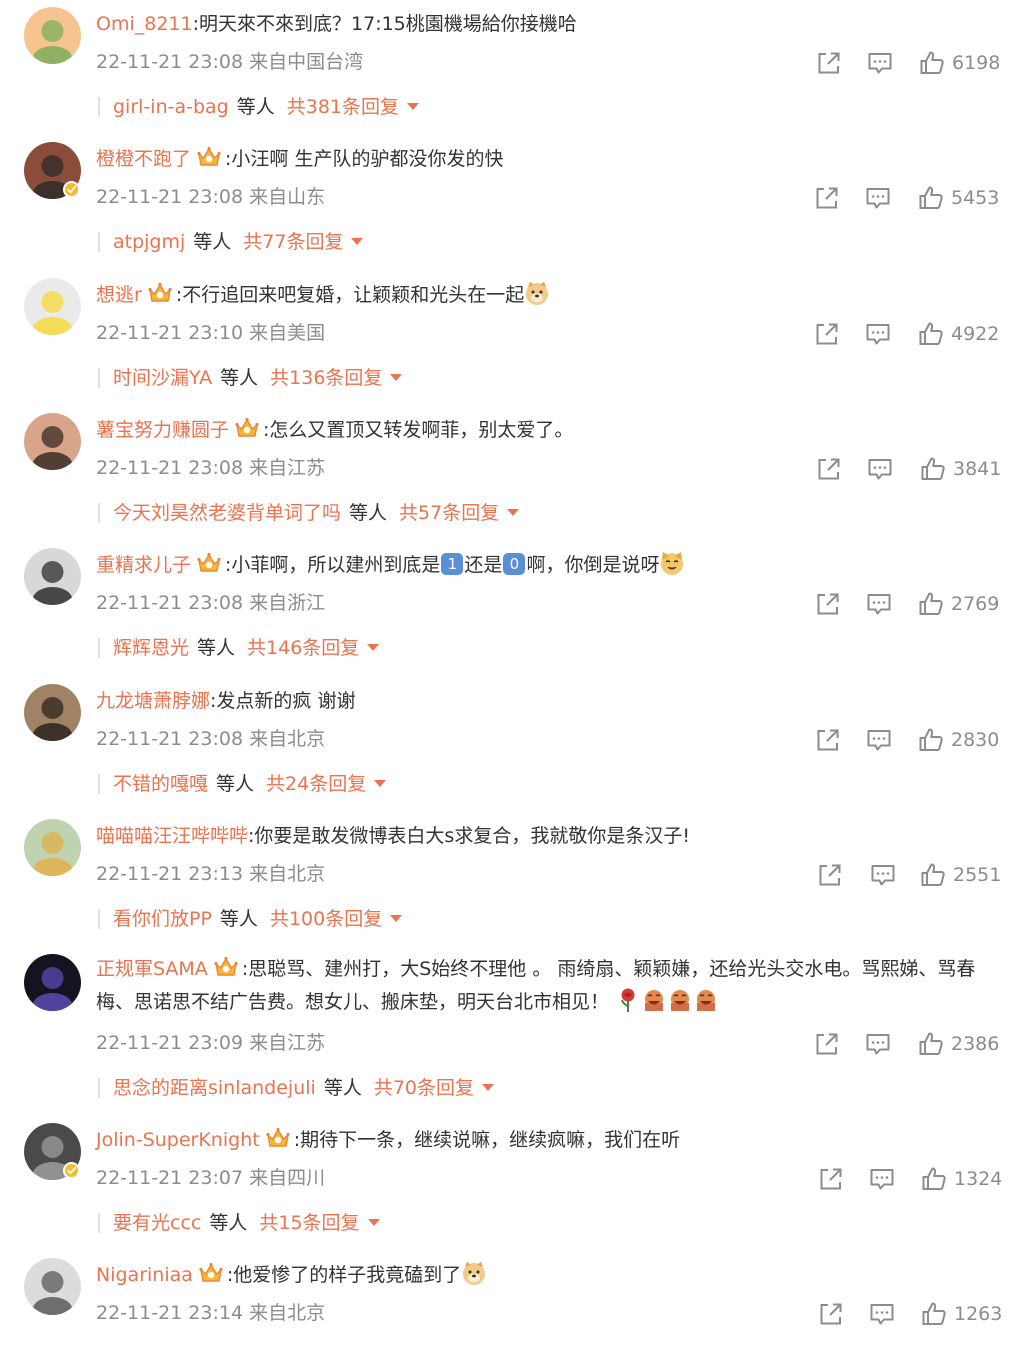  What do you see at coordinates (119, 295) in the screenshot?
I see `username-link: 想逃r` at bounding box center [119, 295].